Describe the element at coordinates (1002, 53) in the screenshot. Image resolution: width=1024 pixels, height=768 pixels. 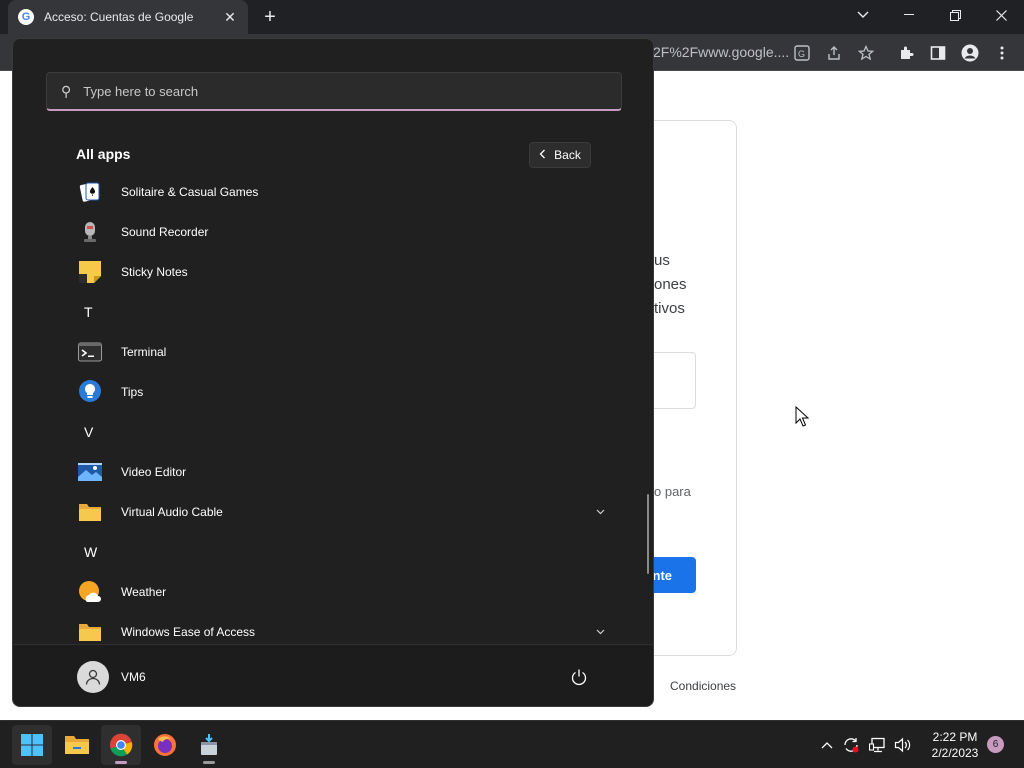
I see `more-icon` at that location.